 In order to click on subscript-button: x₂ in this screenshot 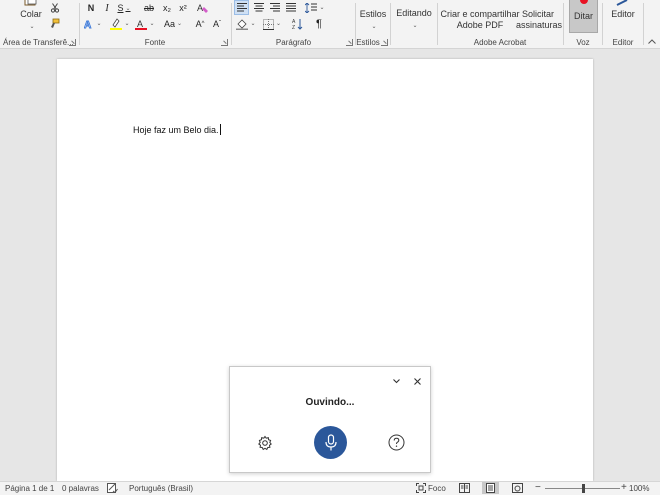, I will do `click(167, 8)`.